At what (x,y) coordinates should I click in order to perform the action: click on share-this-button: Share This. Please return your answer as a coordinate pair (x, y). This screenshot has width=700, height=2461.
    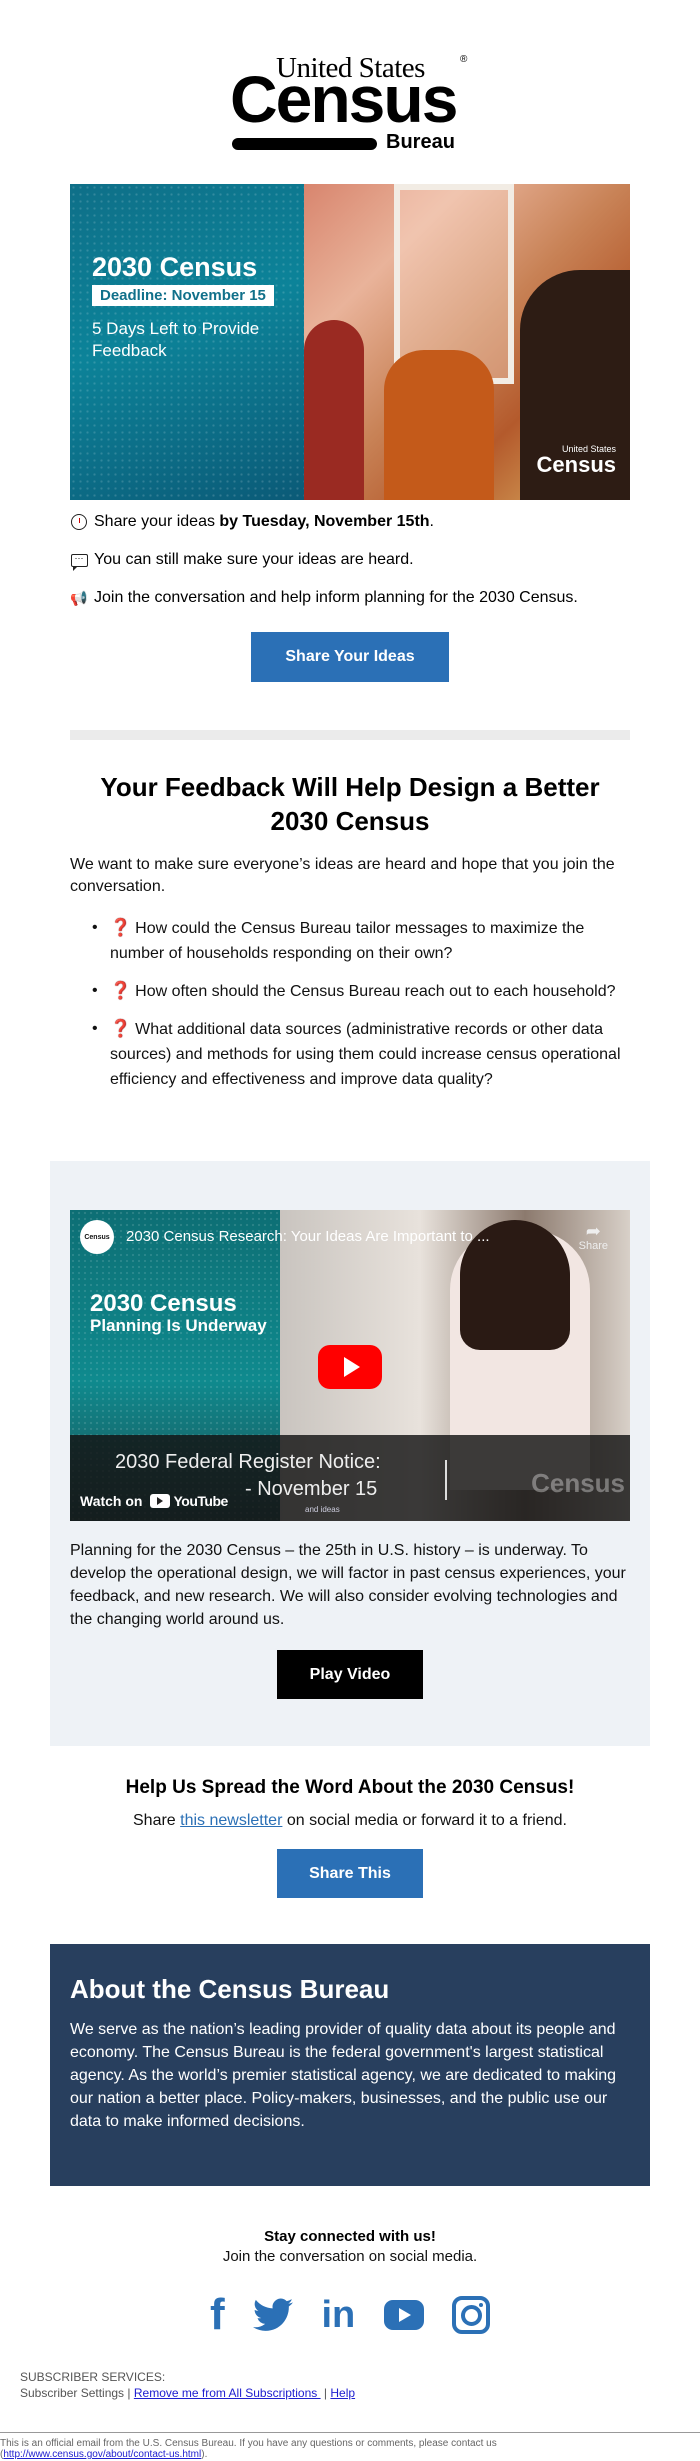
    Looking at the image, I should click on (350, 1873).